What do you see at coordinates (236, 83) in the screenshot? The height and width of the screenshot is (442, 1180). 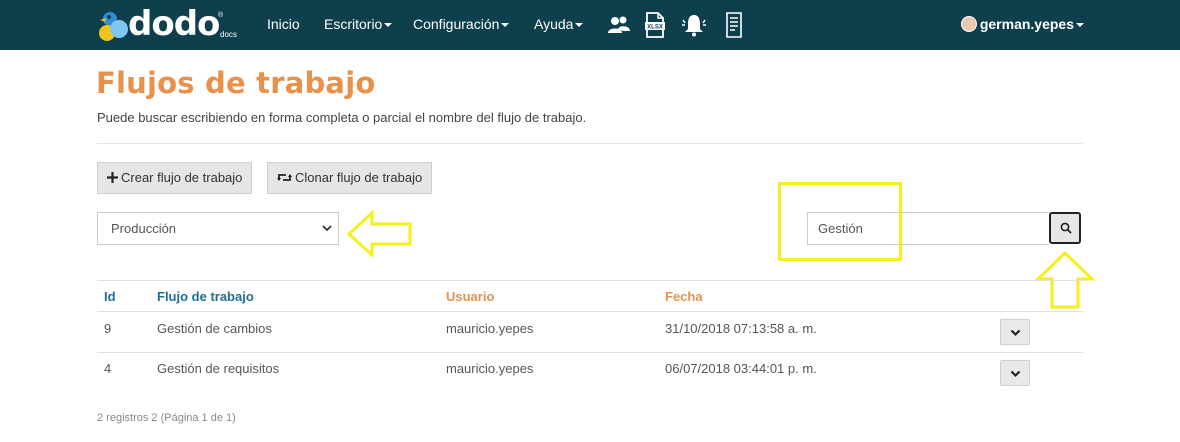 I see `page-title: Flujos de trabajo` at bounding box center [236, 83].